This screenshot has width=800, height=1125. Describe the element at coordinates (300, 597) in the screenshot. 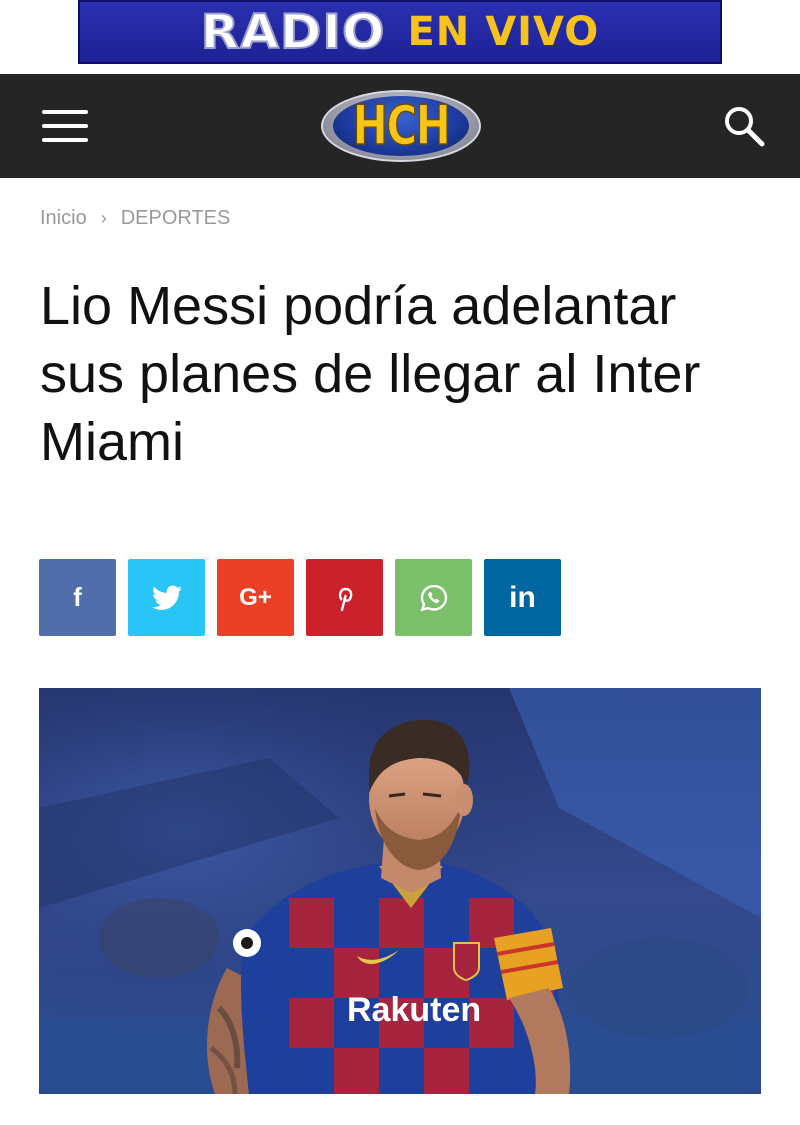

I see `share-buttons: f G+ in` at that location.